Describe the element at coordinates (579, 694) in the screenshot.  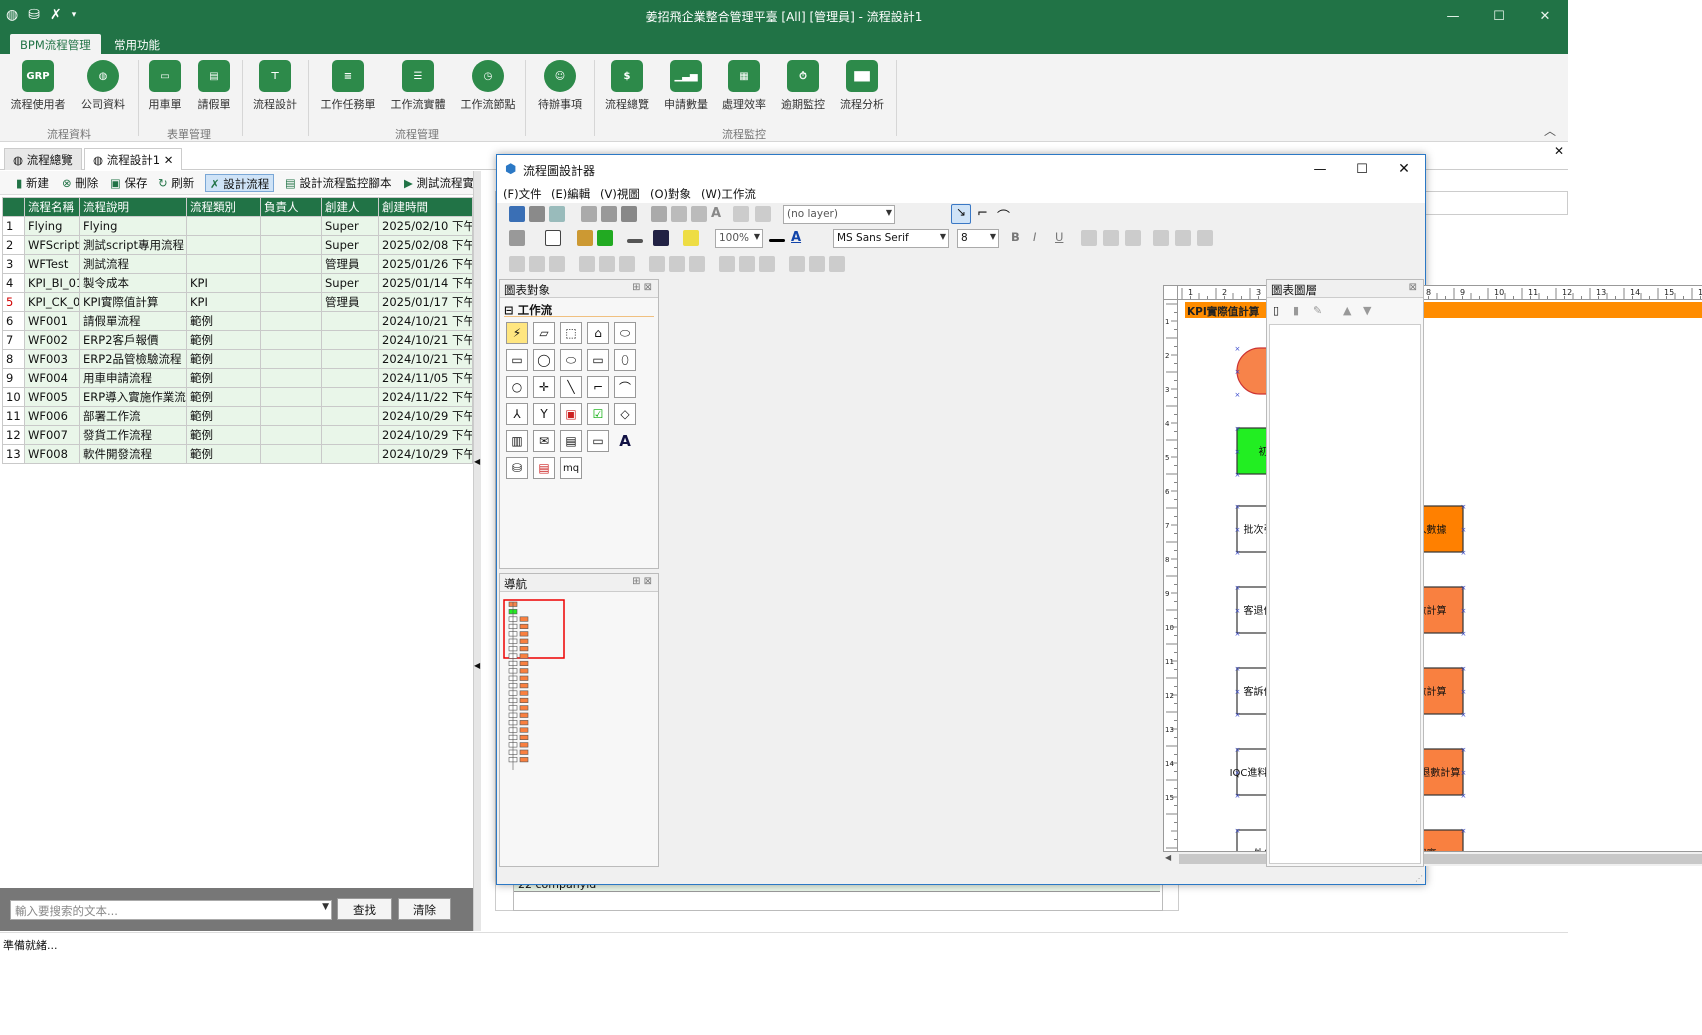
I see `navigation-preview` at that location.